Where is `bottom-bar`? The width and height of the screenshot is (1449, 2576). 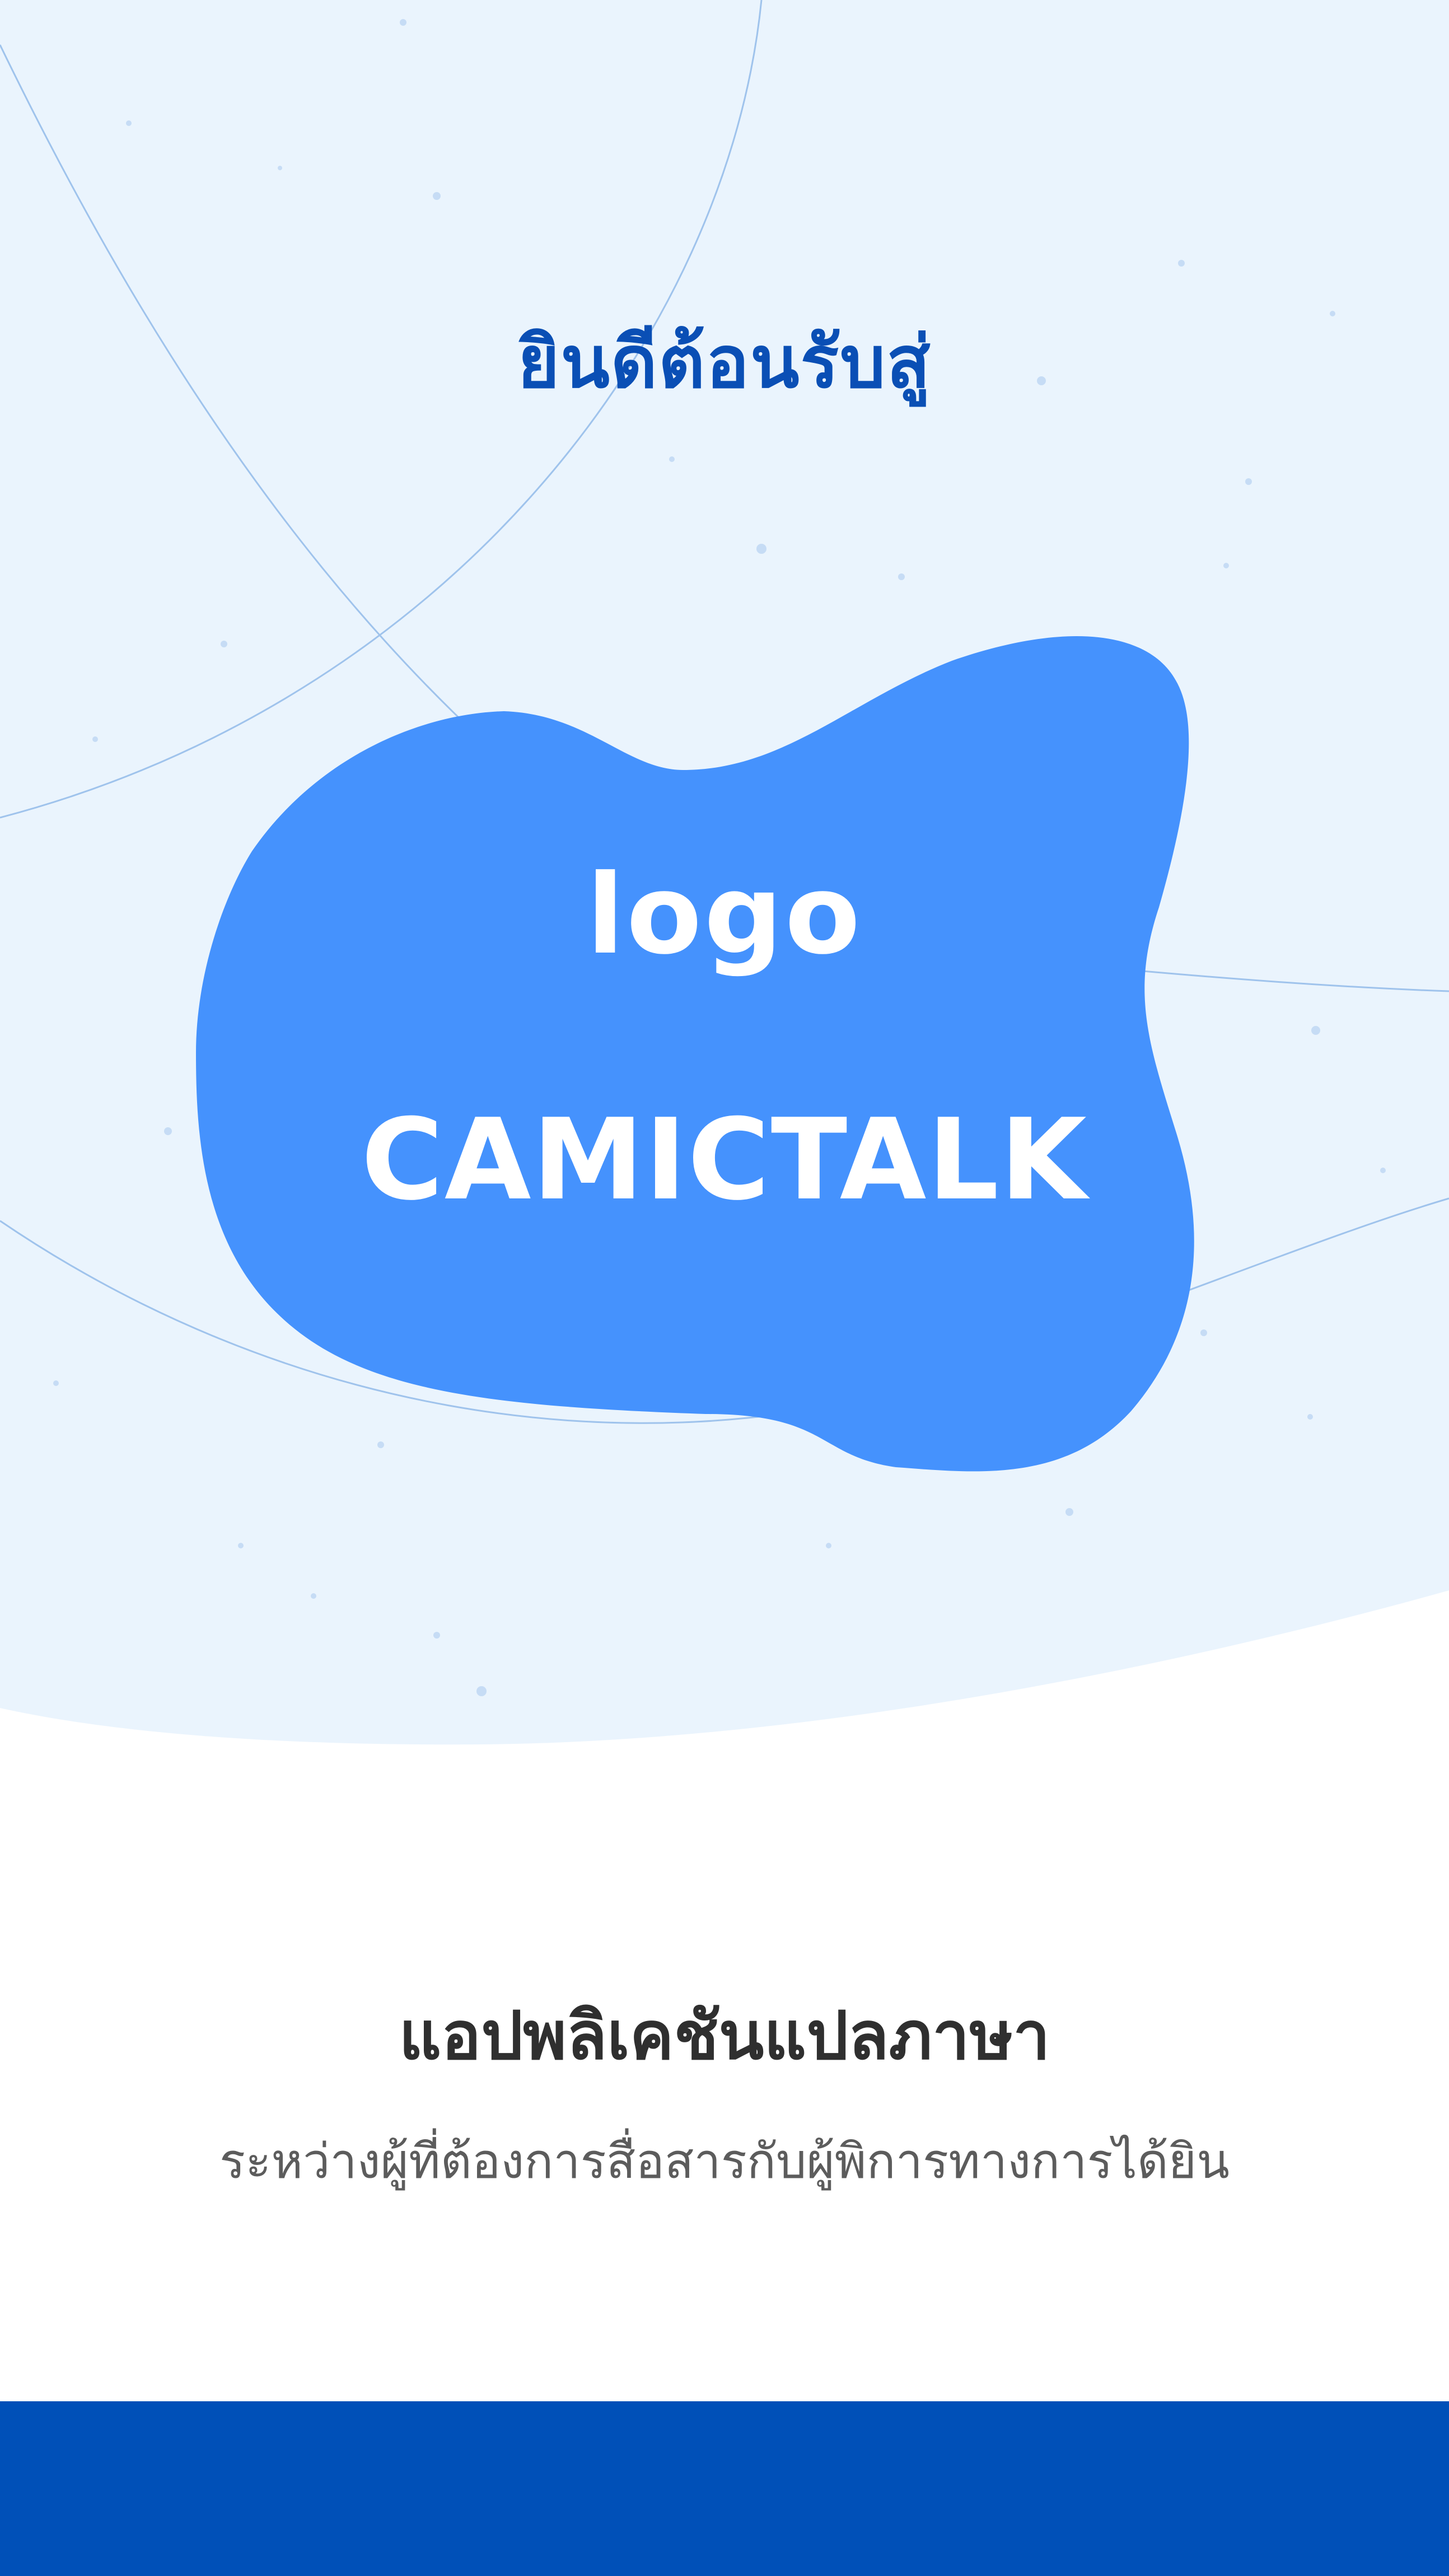
bottom-bar is located at coordinates (724, 2489).